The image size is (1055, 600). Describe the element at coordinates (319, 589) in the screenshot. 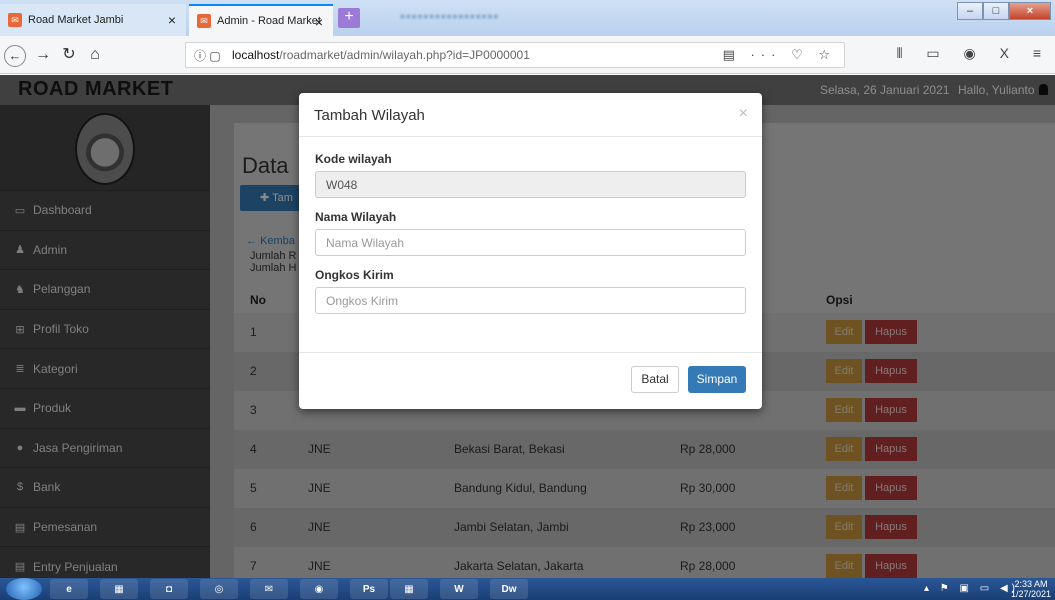

I see `firefox-app-icon: ◉` at that location.